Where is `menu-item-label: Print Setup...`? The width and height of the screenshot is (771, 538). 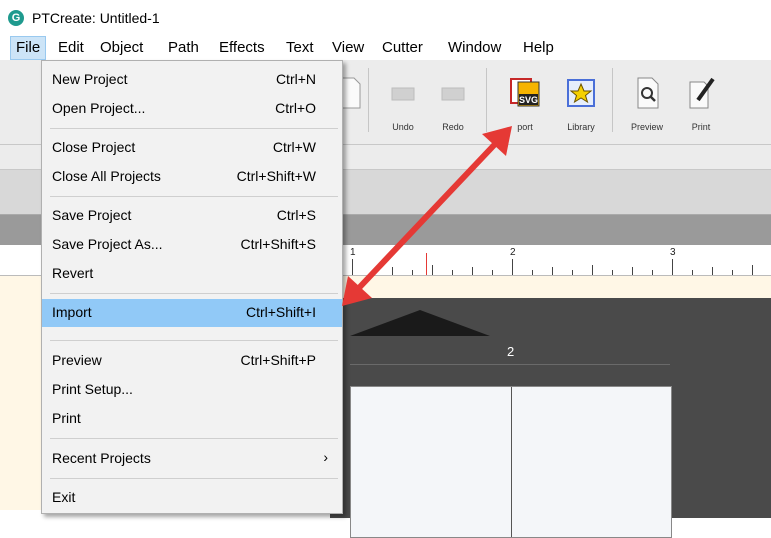
menu-item-label: Print Setup... is located at coordinates (92, 389).